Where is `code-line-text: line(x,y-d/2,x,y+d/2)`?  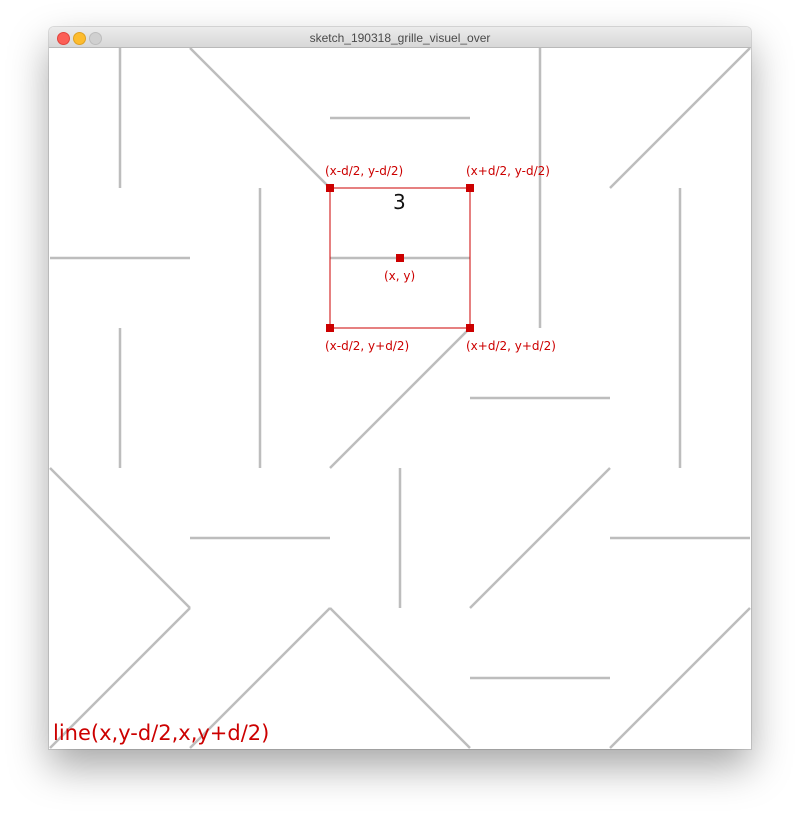 code-line-text: line(x,y-d/2,x,y+d/2) is located at coordinates (161, 733).